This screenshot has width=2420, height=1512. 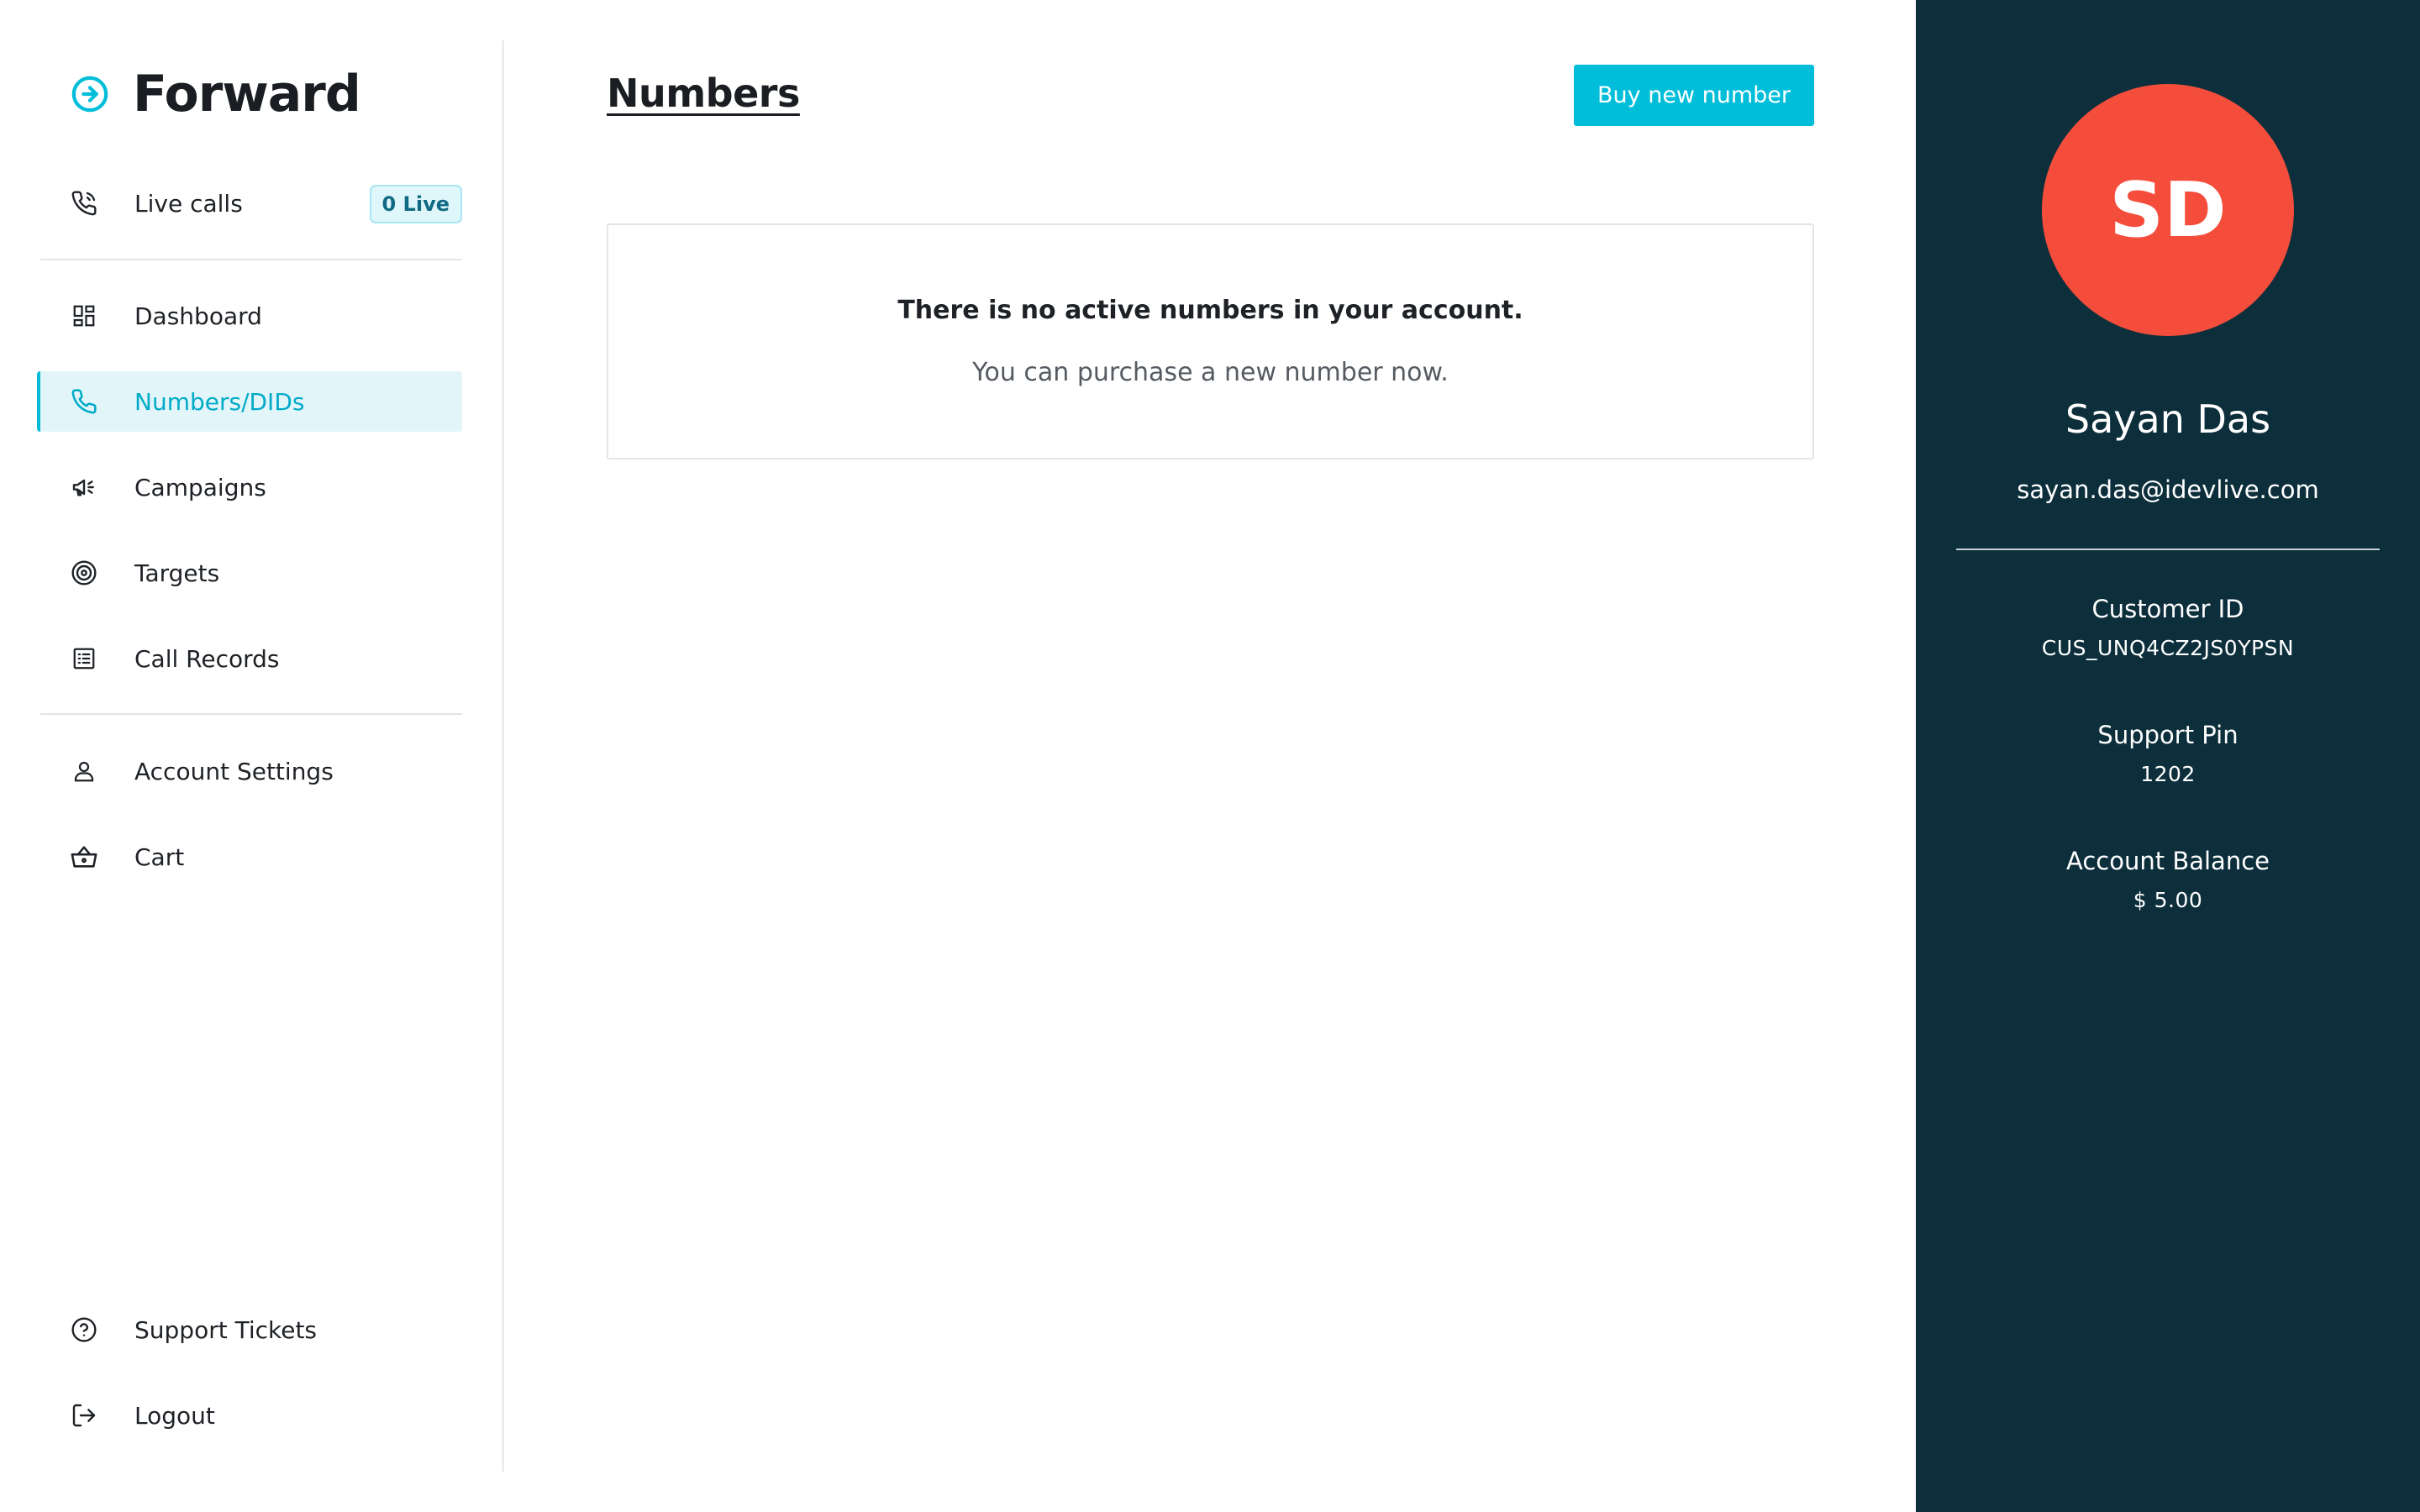 I want to click on megaphone-icon, so click(x=84, y=487).